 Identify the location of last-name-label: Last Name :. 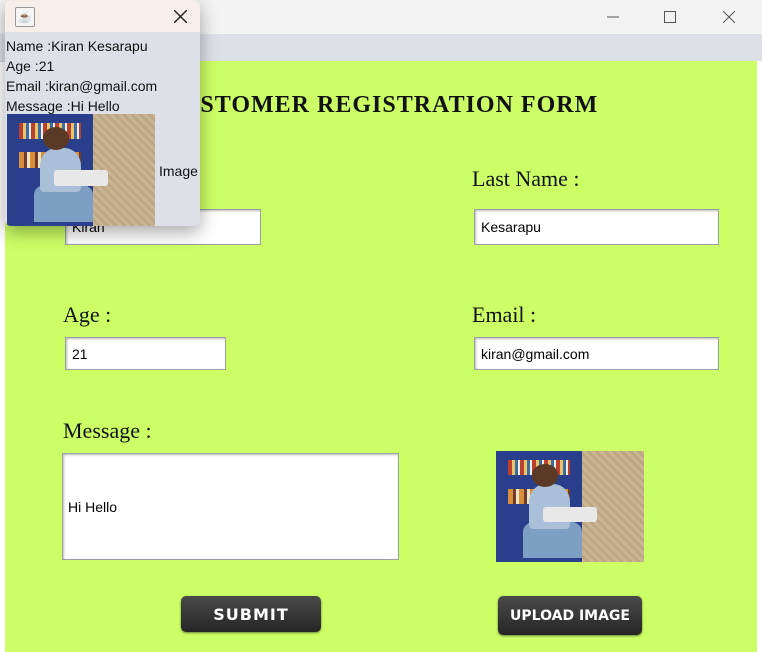
(526, 178).